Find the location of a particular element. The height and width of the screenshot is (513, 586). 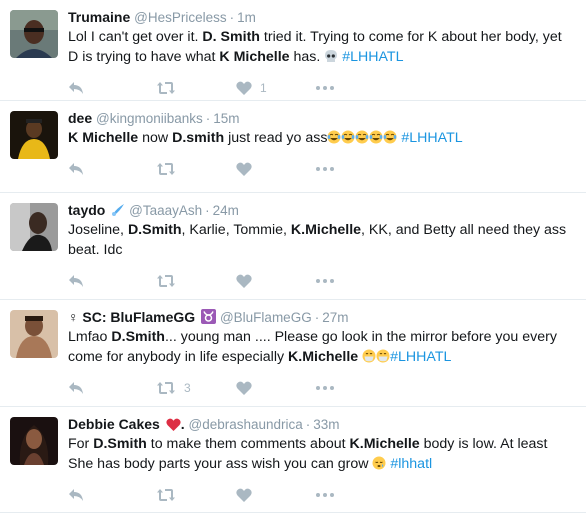

display-name: taydo is located at coordinates (86, 210).